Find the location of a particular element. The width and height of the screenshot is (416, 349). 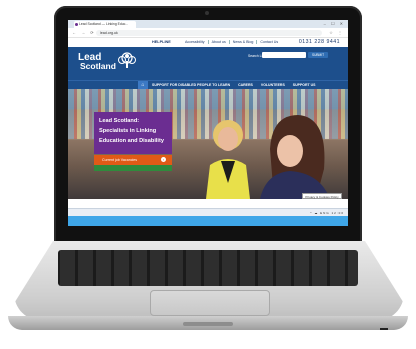

vacancies-button: Current job Vacancies › is located at coordinates (133, 160).